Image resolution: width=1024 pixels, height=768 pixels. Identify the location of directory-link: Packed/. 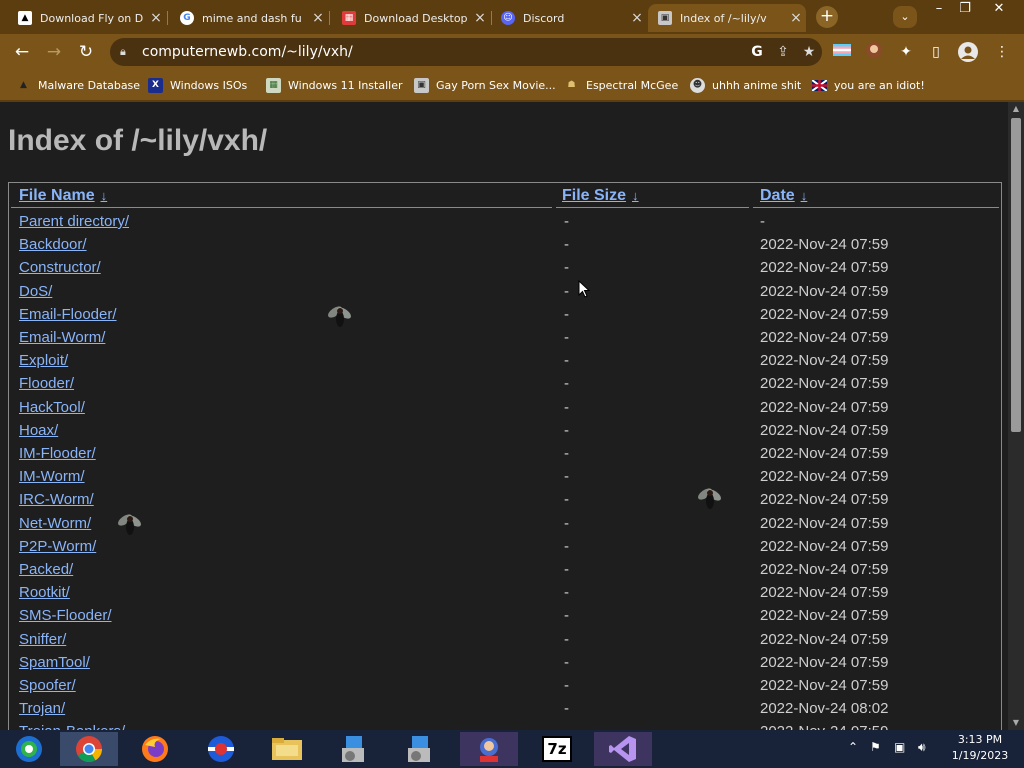
(46, 569).